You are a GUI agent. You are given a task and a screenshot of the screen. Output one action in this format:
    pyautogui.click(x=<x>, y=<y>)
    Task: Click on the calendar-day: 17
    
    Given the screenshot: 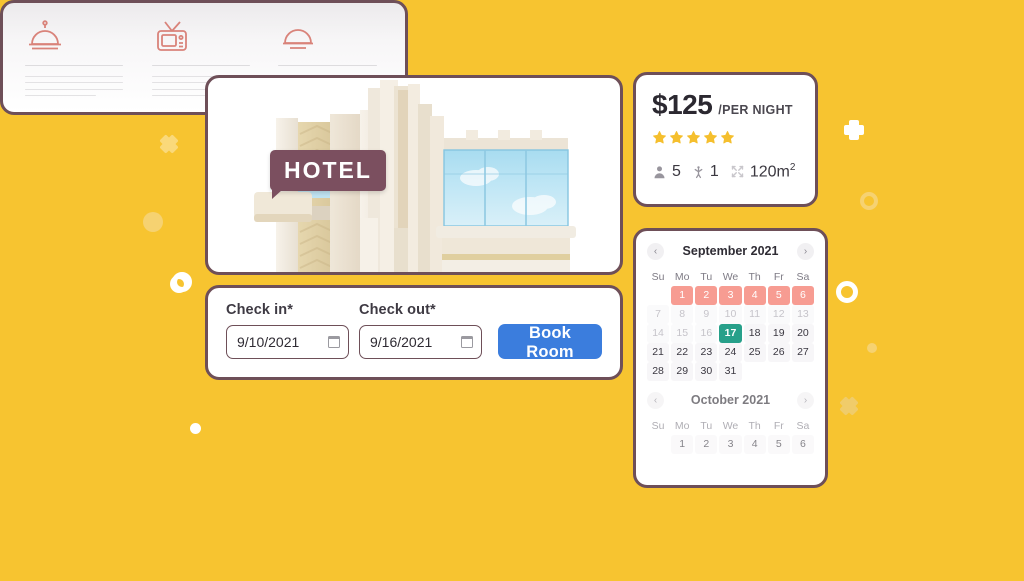 What is the action you would take?
    pyautogui.click(x=730, y=333)
    